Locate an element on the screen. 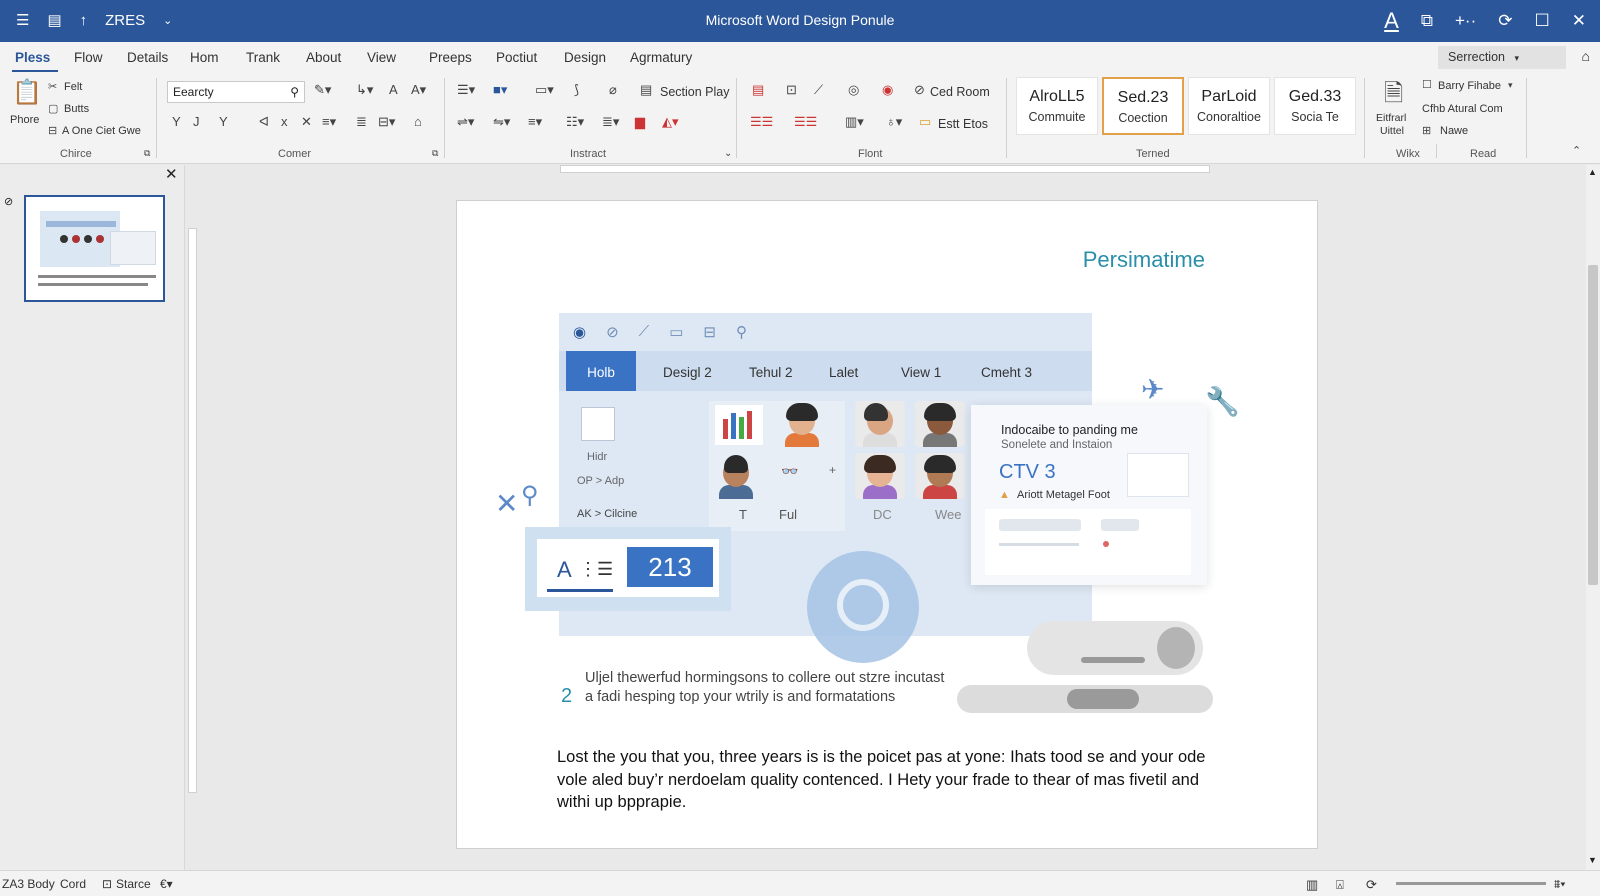  instract-expand-icon: ⌄ is located at coordinates (728, 153).